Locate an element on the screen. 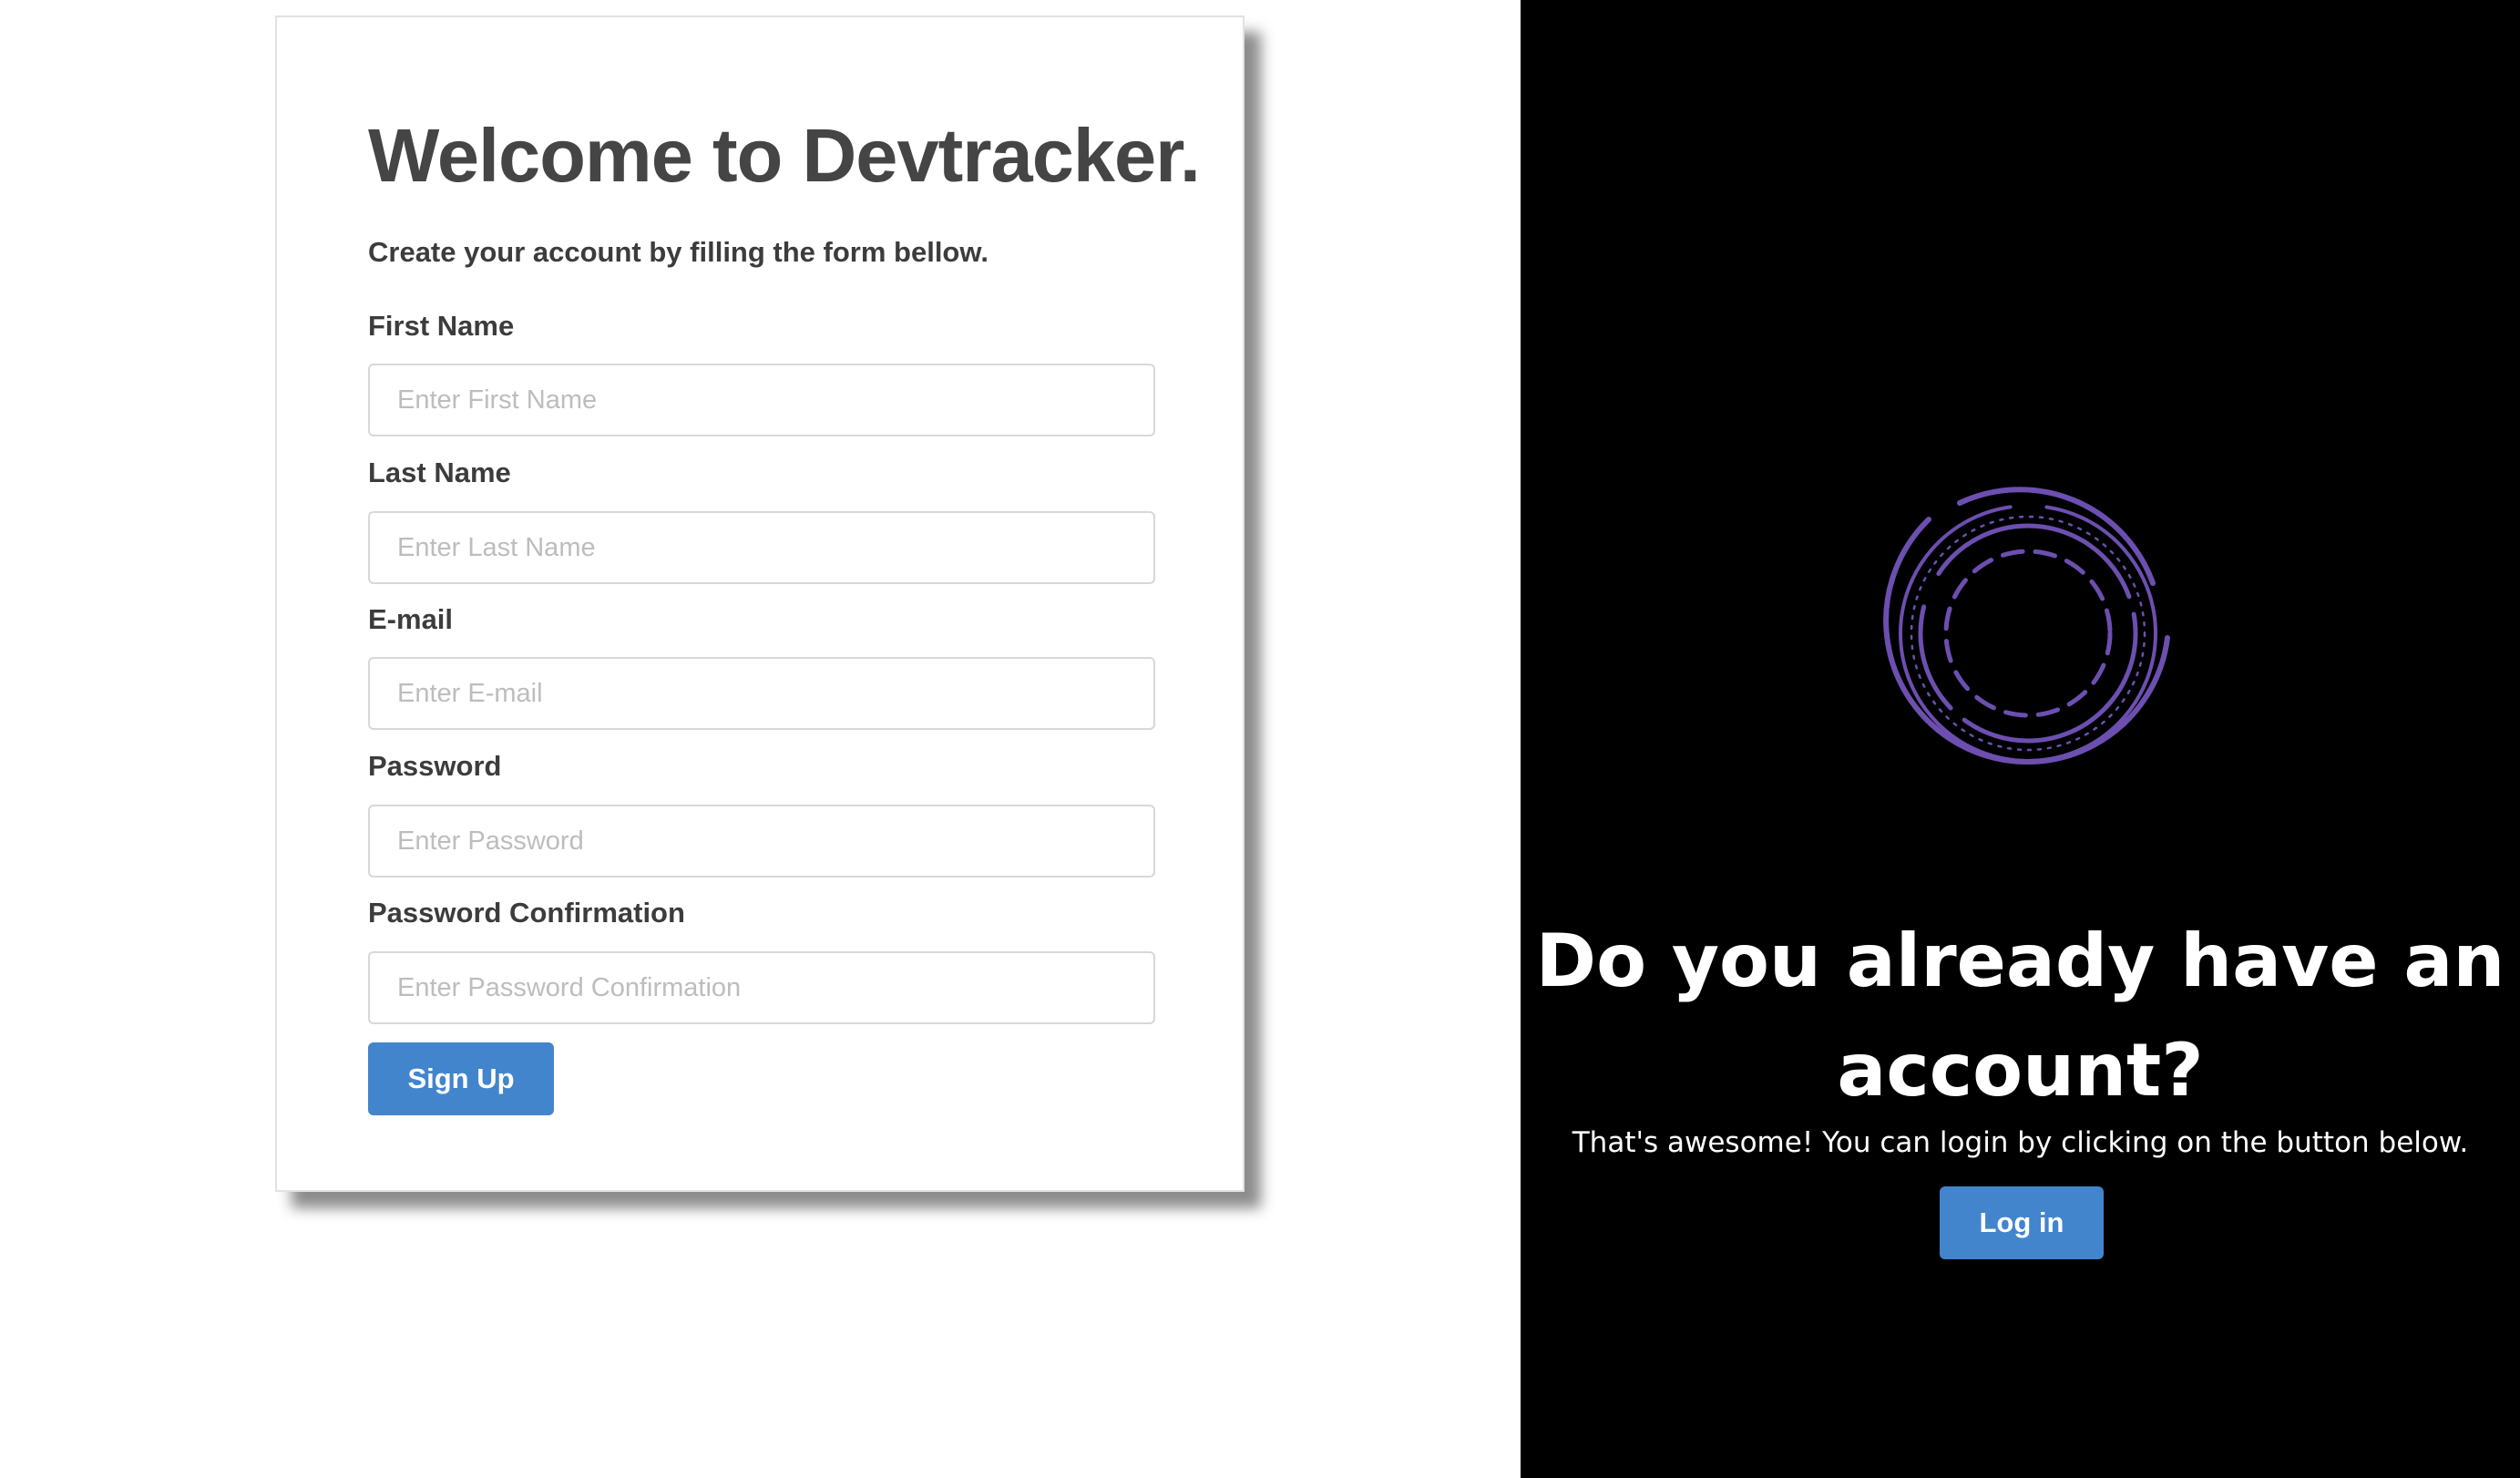 This screenshot has width=2520, height=1478. last-name-label: Last Name is located at coordinates (440, 473).